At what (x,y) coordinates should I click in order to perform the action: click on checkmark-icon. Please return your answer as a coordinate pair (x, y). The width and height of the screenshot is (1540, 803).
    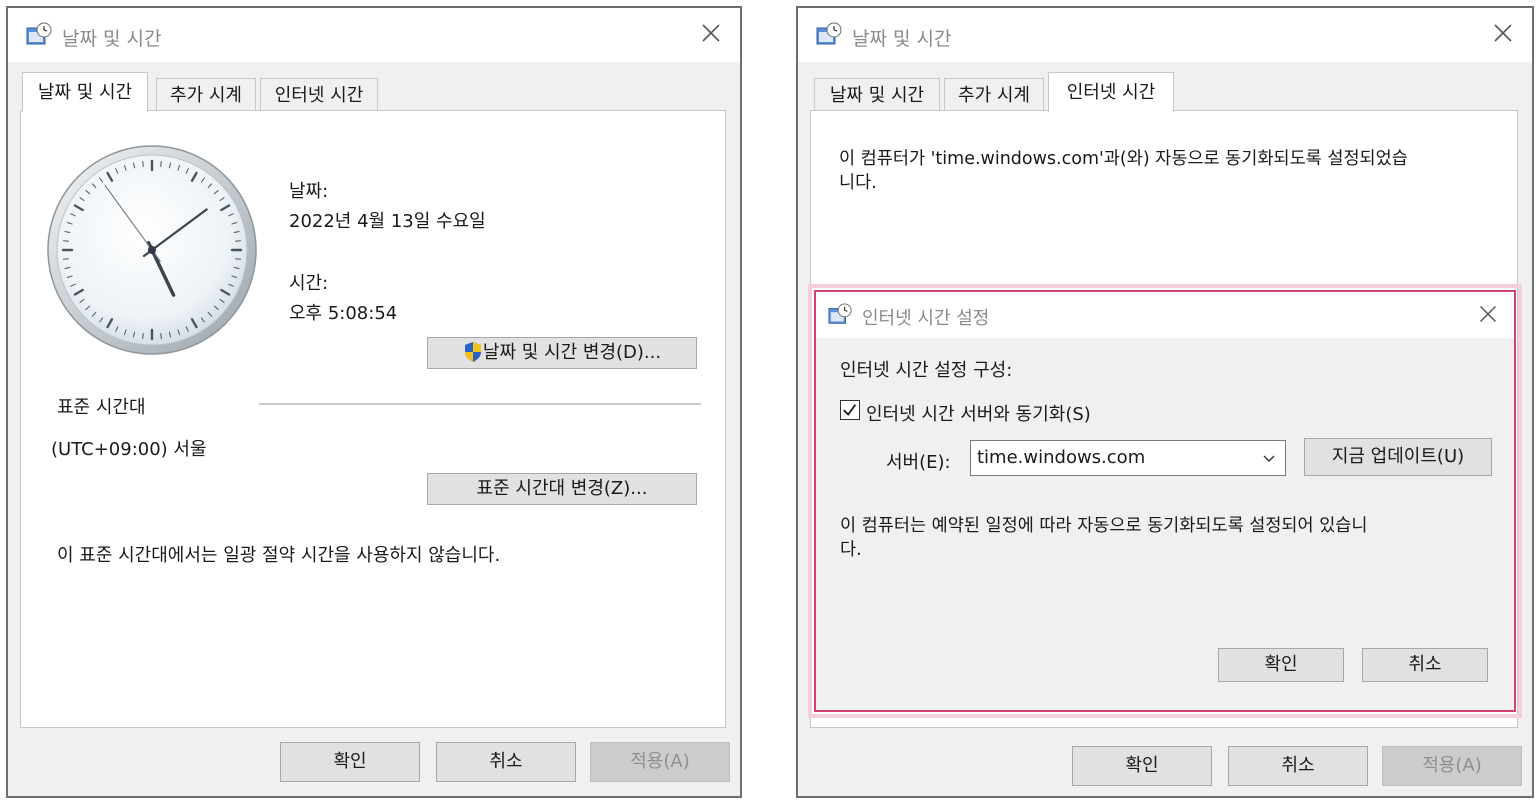
    Looking at the image, I should click on (850, 410).